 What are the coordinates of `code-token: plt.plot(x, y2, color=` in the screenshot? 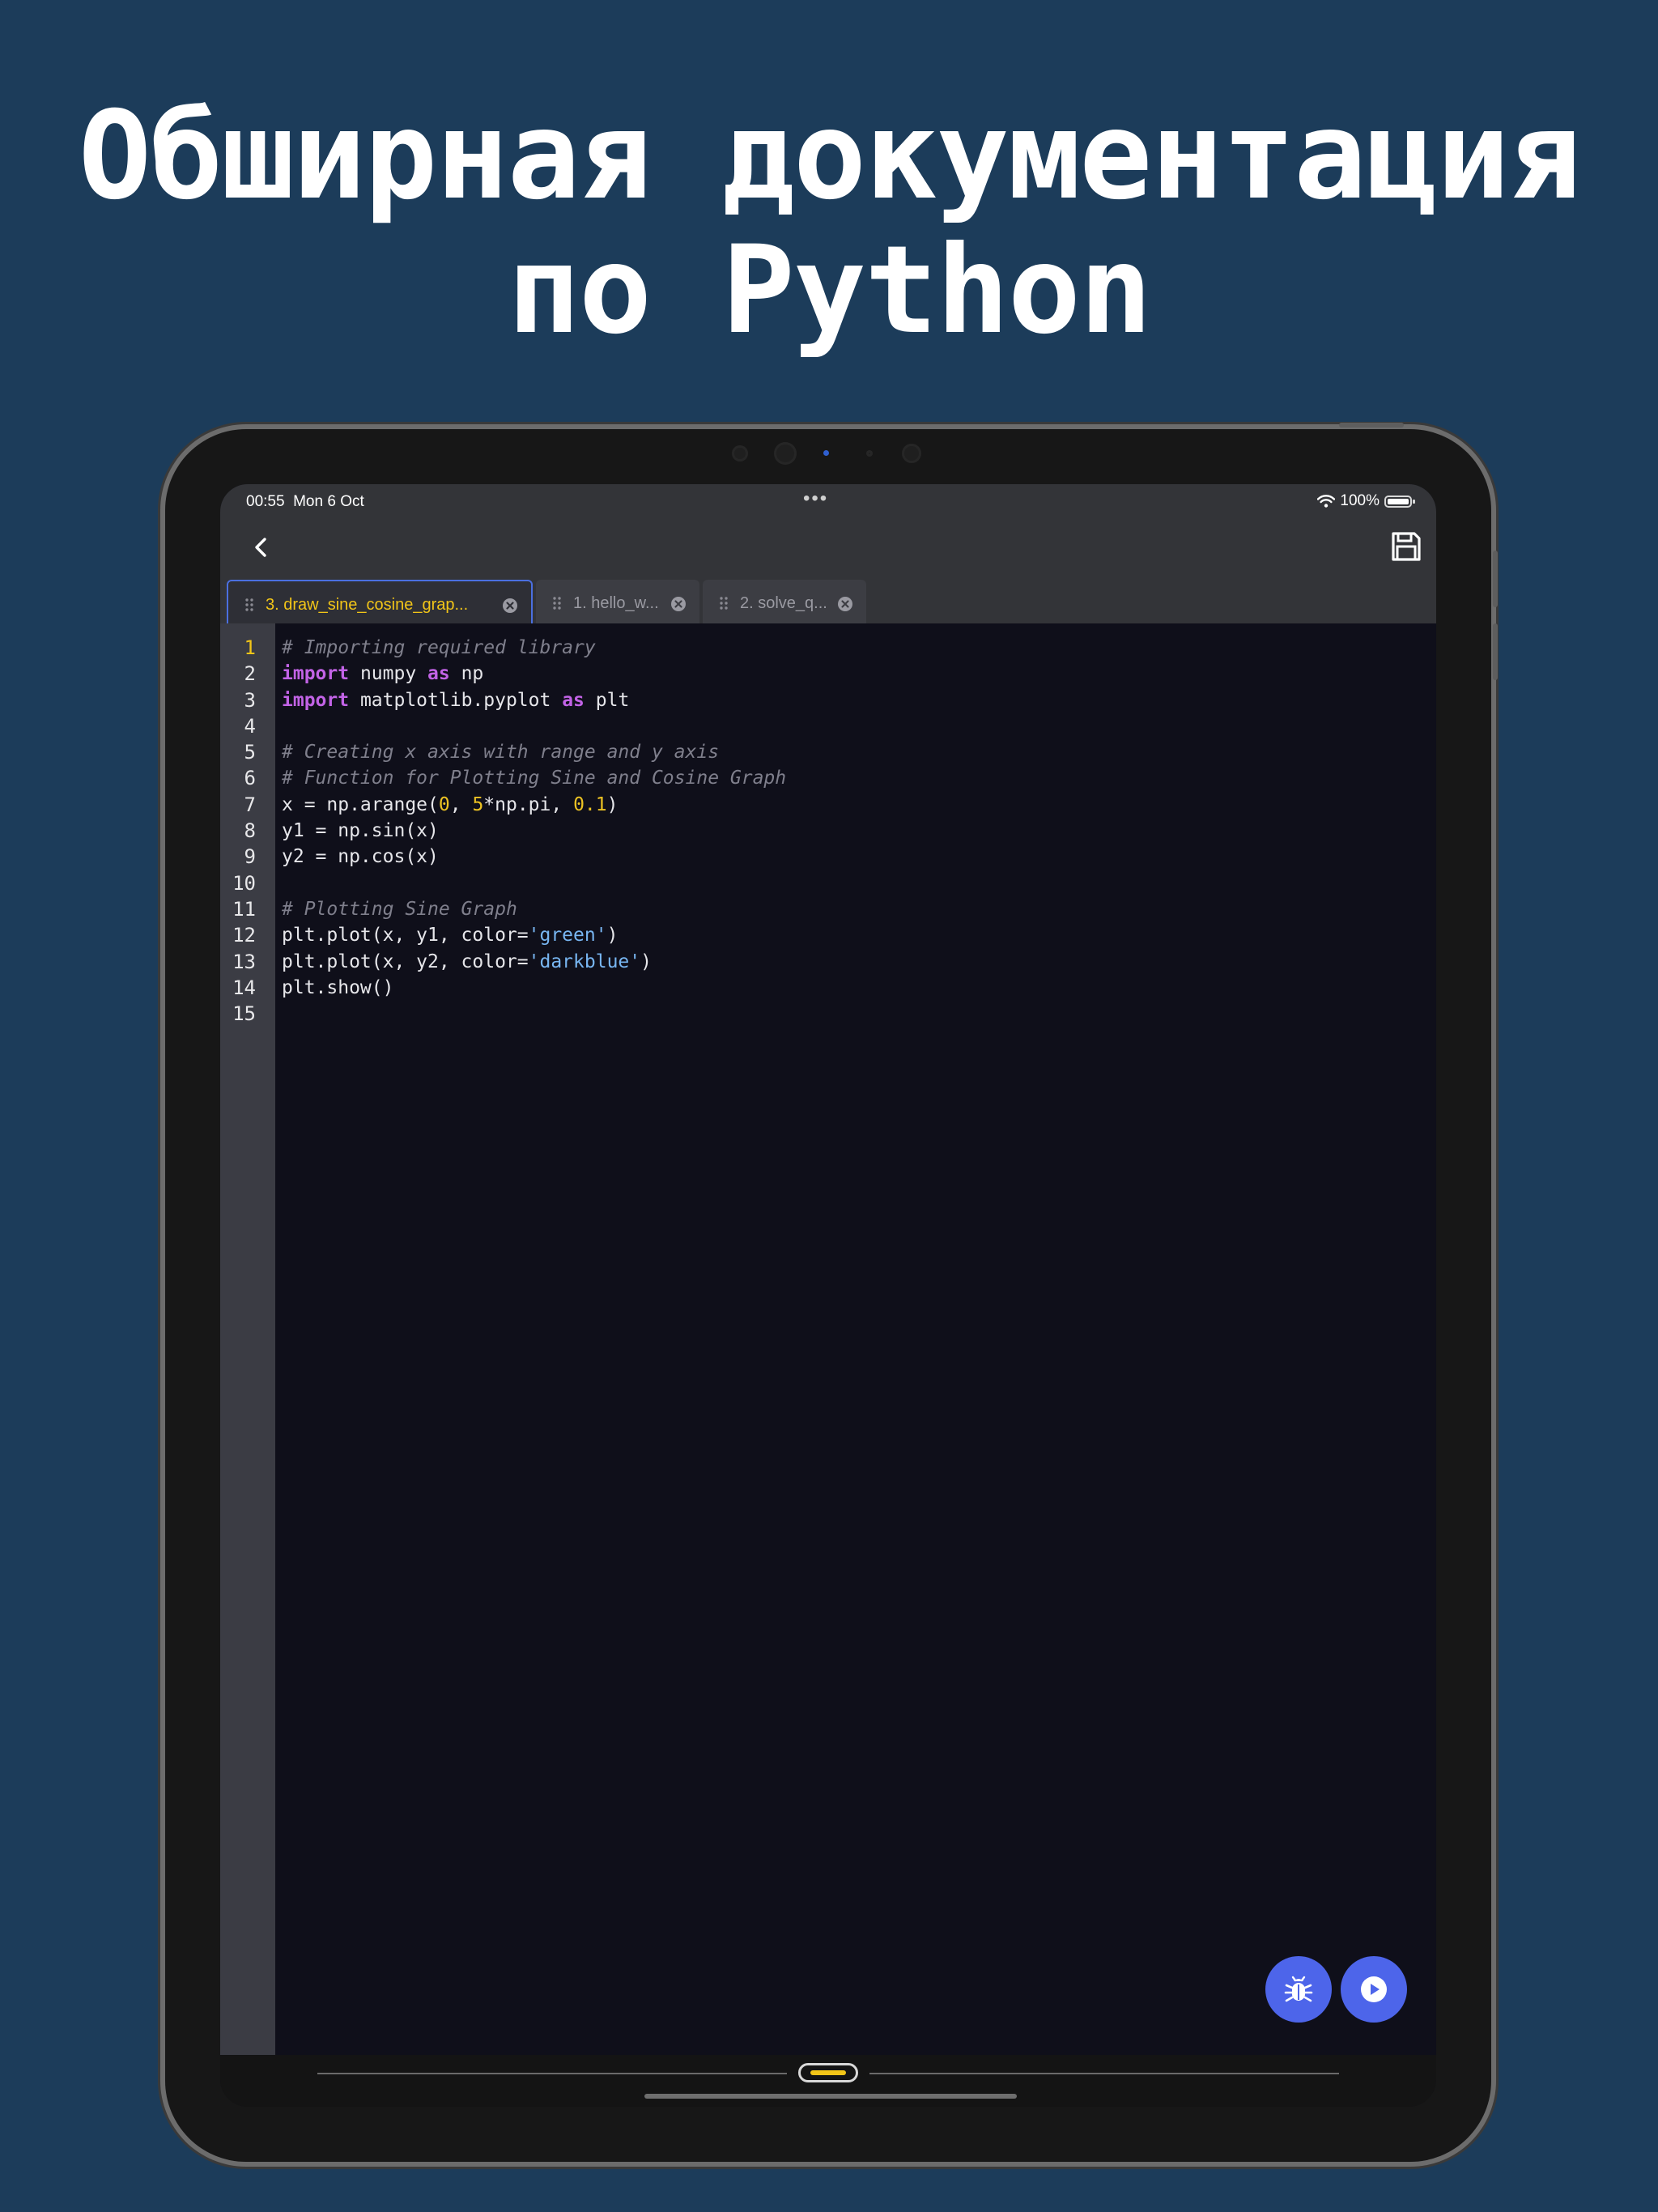 It's located at (405, 961).